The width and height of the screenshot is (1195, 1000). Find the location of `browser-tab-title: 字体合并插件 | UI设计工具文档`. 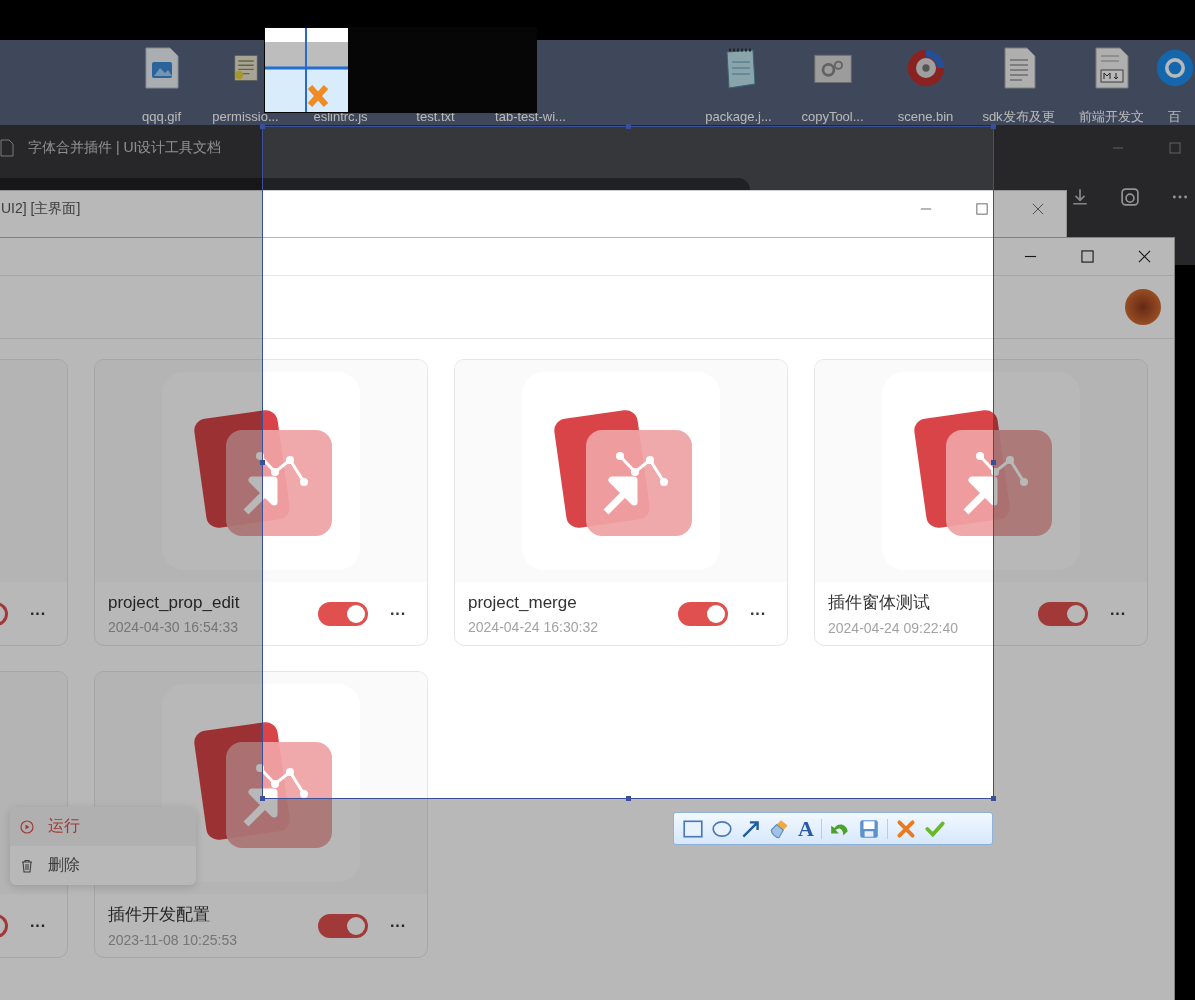

browser-tab-title: 字体合并插件 | UI设计工具文档 is located at coordinates (125, 147).